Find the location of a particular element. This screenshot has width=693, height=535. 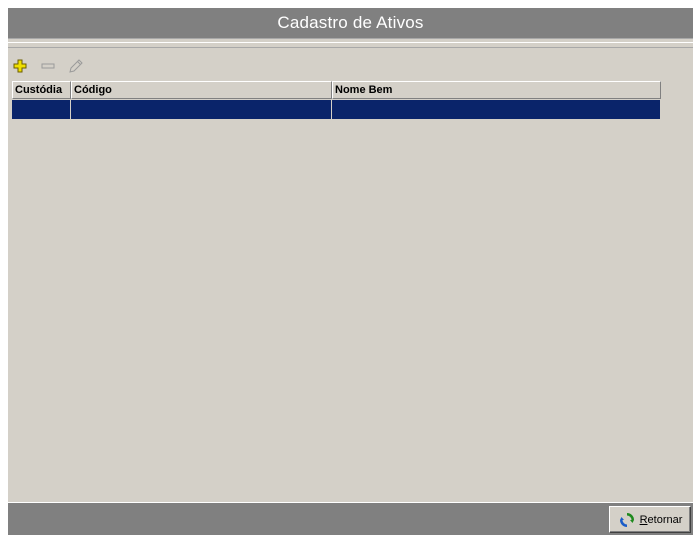

edit-button is located at coordinates (76, 66).